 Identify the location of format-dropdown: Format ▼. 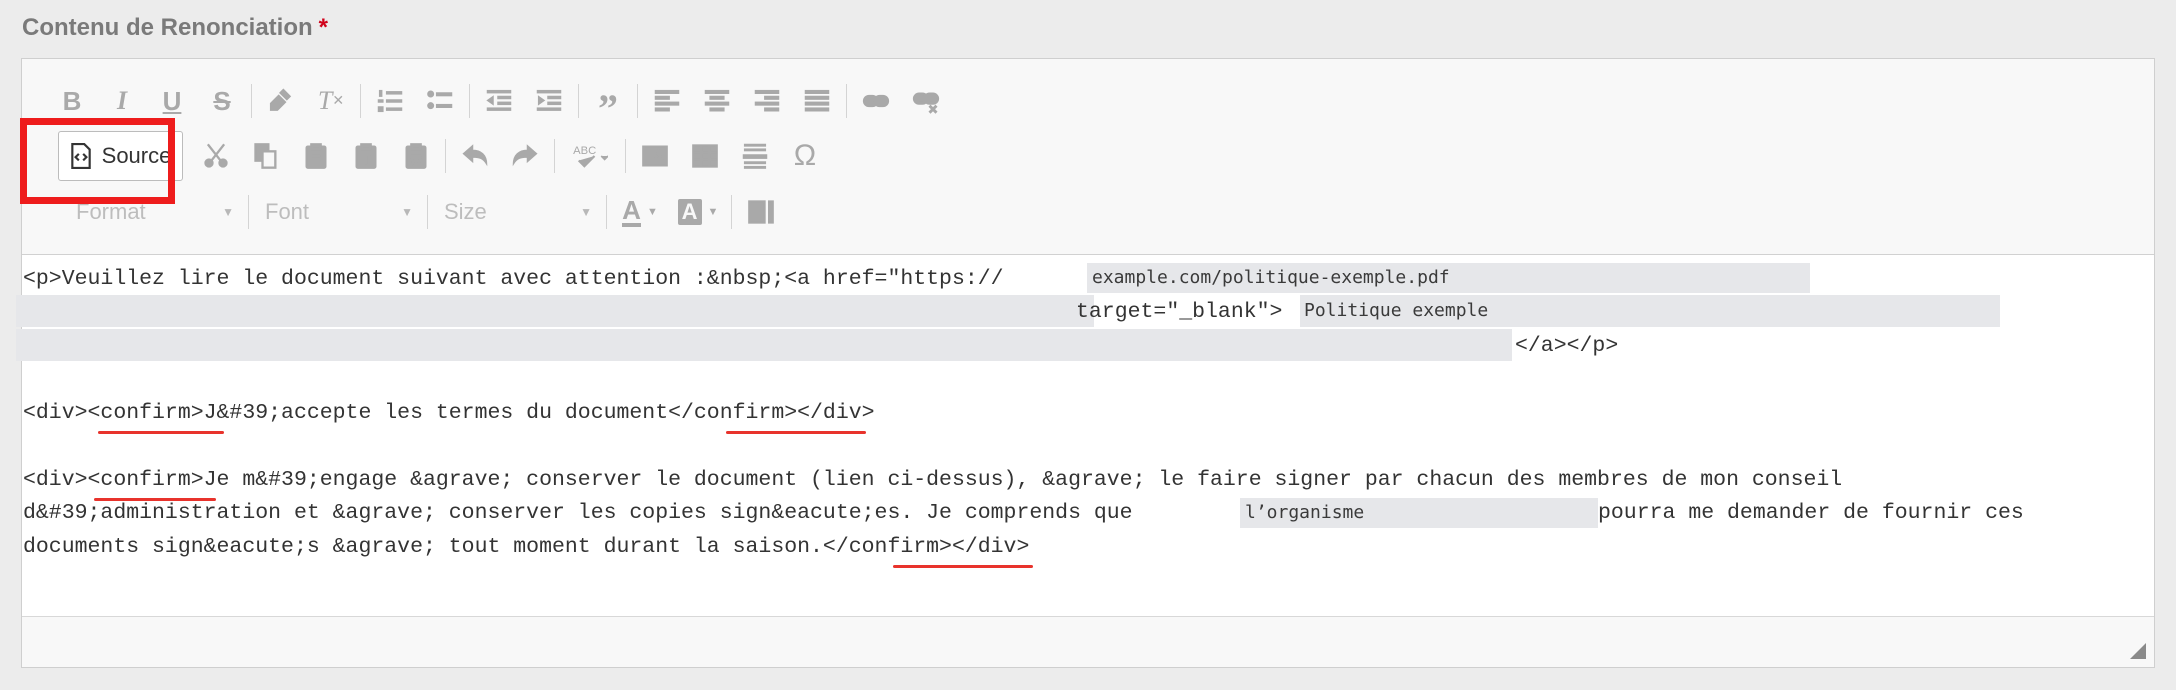
(154, 212).